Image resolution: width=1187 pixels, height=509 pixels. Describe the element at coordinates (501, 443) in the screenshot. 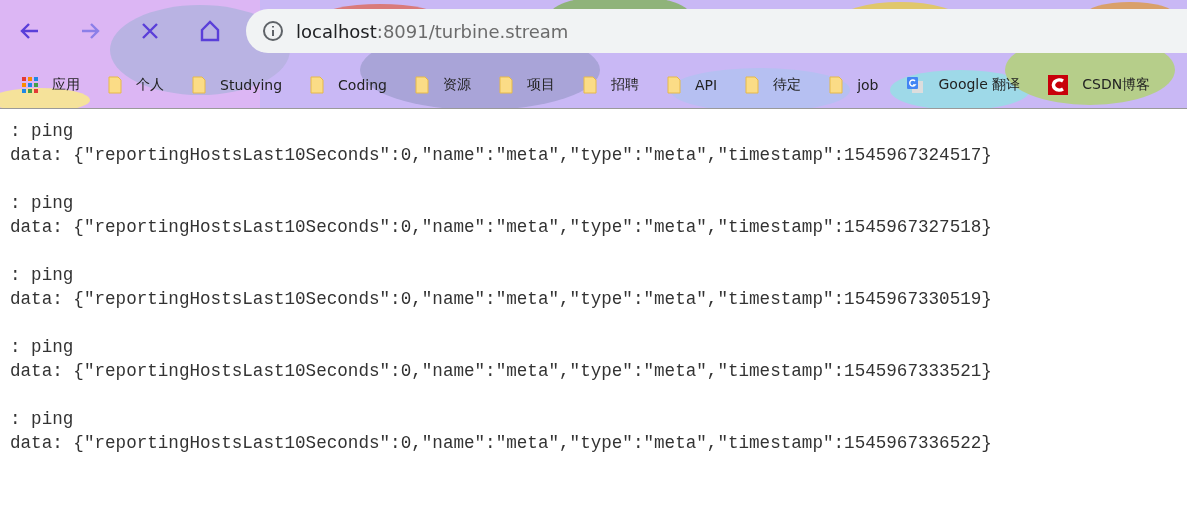

I see `data-line: data: {"reportingHostsLast10Seconds":0,"name":"meta","type":"meta","timestamp":1545967336522}` at that location.